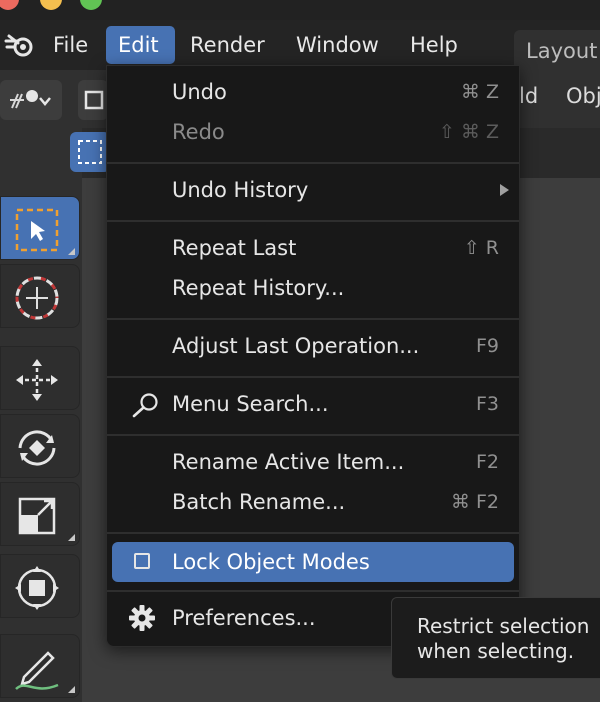 The width and height of the screenshot is (600, 702). I want to click on select-mode-button, so click(93, 100).